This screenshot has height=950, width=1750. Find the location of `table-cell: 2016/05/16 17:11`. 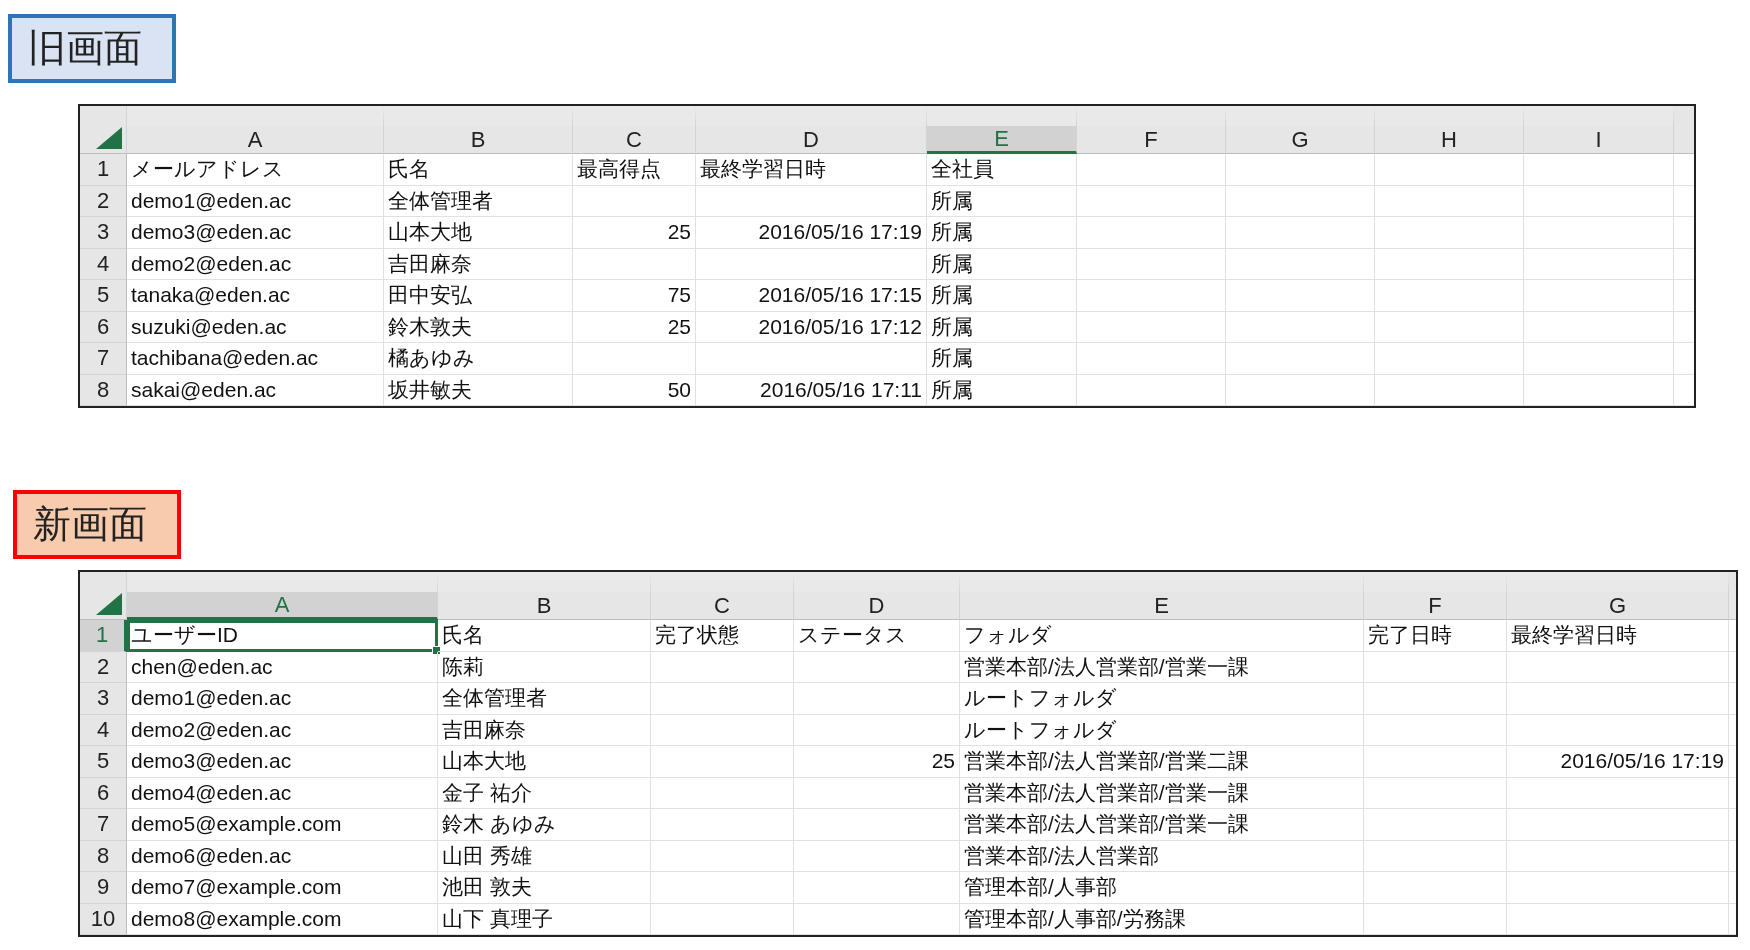

table-cell: 2016/05/16 17:11 is located at coordinates (811, 390).